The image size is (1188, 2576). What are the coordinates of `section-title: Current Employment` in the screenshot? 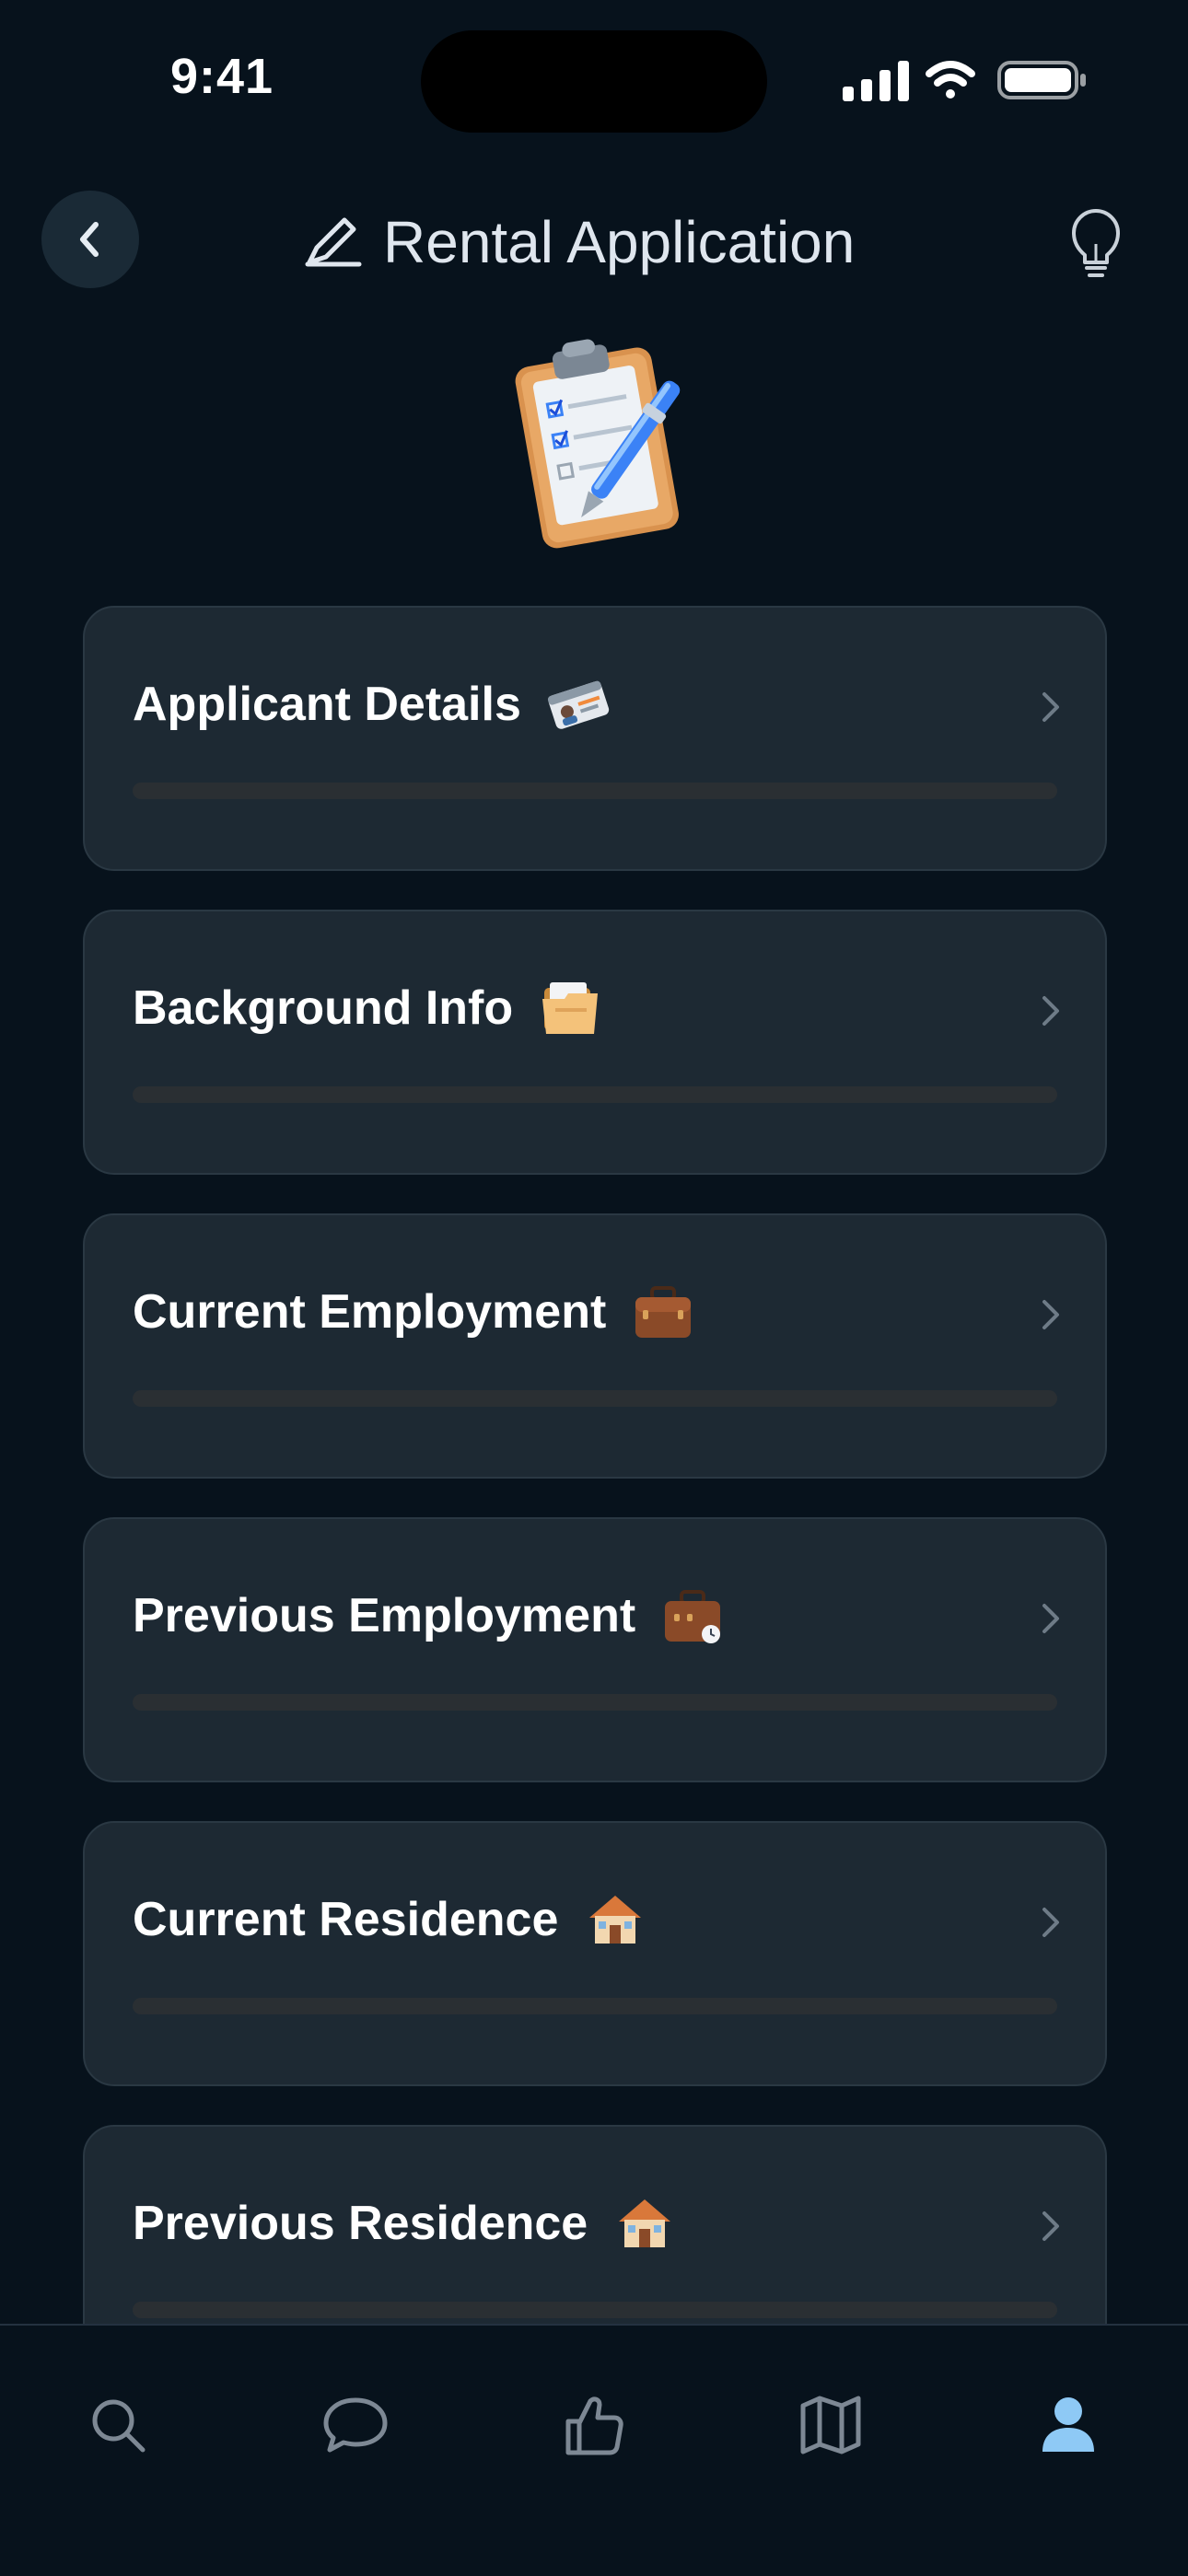 It's located at (370, 1312).